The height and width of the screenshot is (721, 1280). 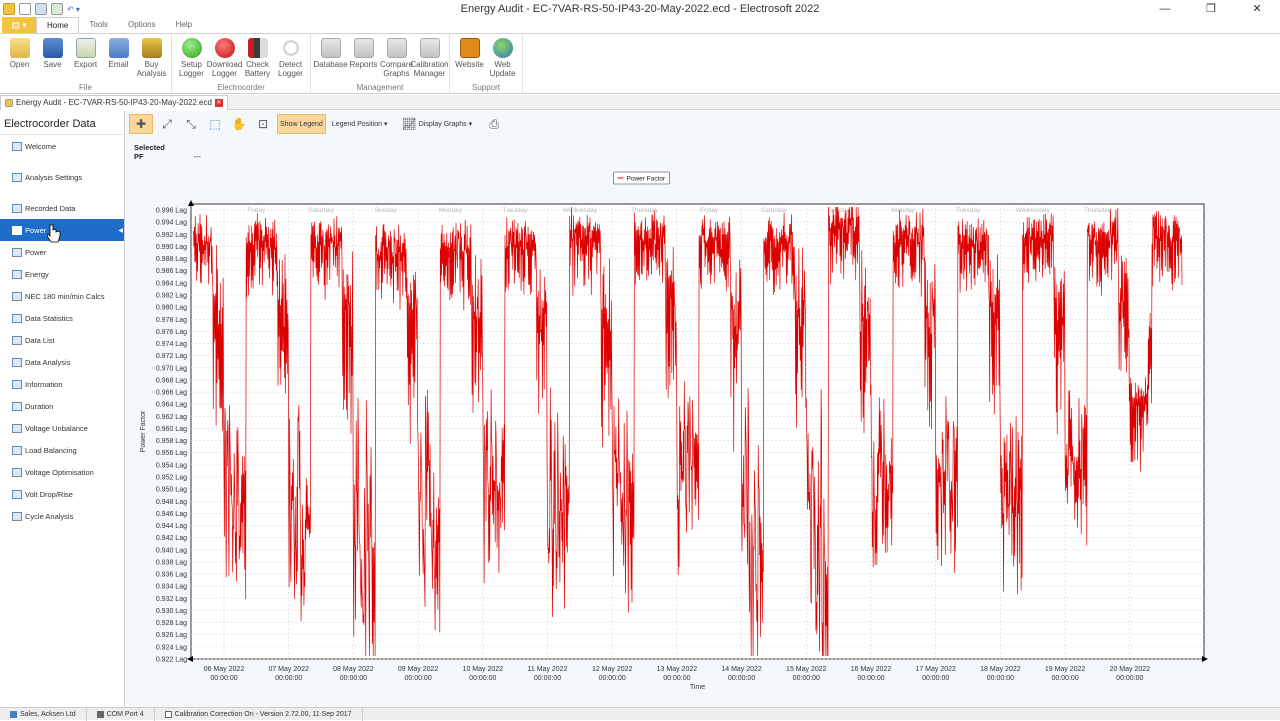 What do you see at coordinates (612, 669) in the screenshot?
I see `x-tick-date: 12 May 2022` at bounding box center [612, 669].